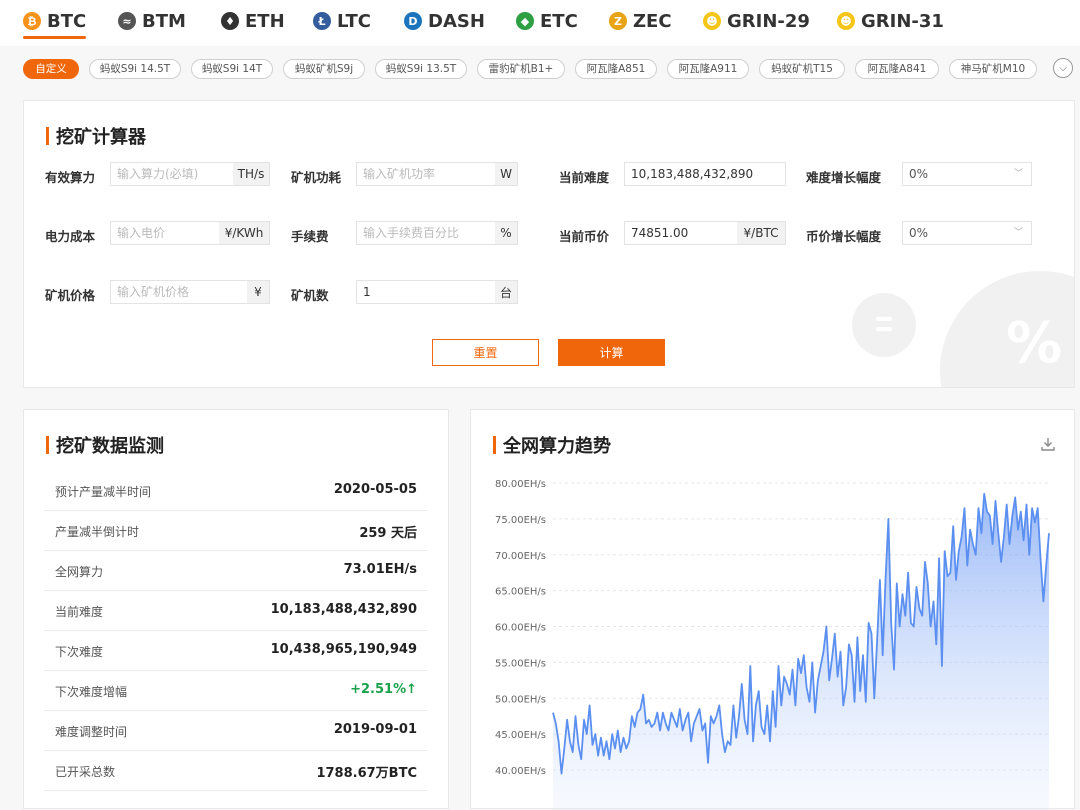 Image resolution: width=1080 pixels, height=810 pixels. What do you see at coordinates (343, 609) in the screenshot?
I see `monitor-row-value: 10,183,488,432,890` at bounding box center [343, 609].